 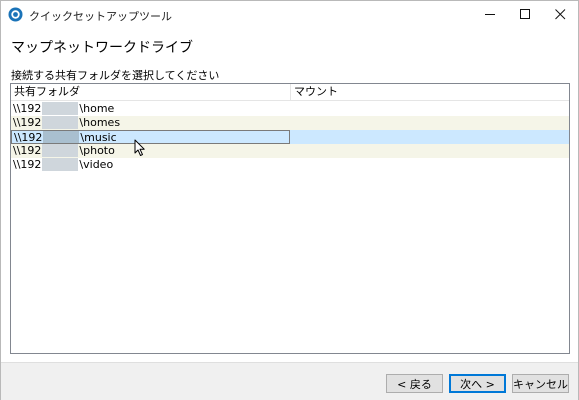 I want to click on back-button: < 戻る, so click(x=414, y=383).